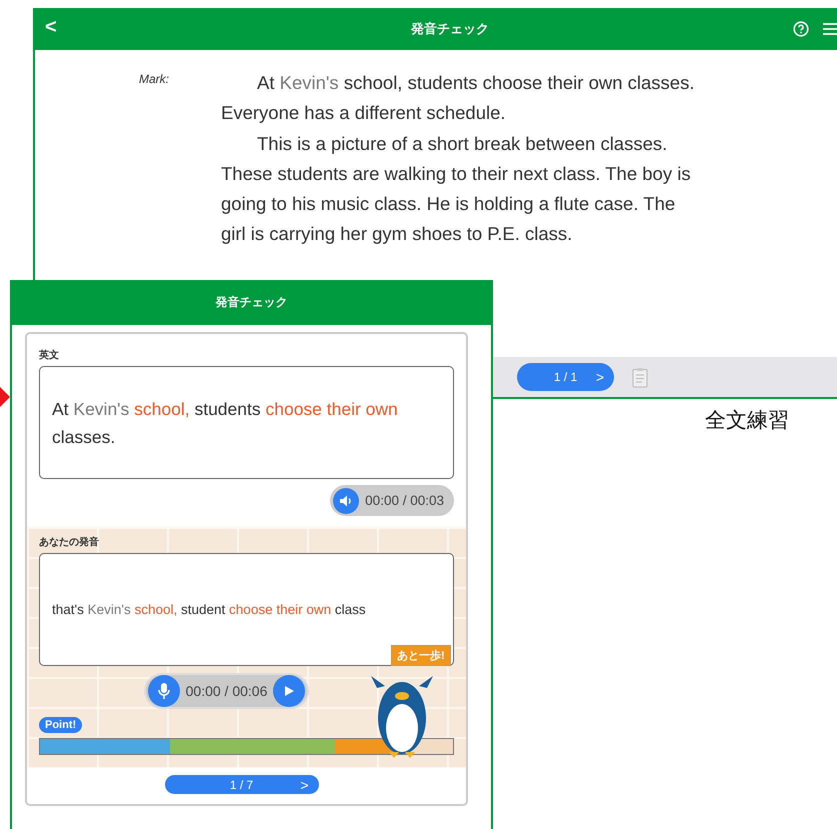  What do you see at coordinates (5, 397) in the screenshot?
I see `pointer-arrow` at bounding box center [5, 397].